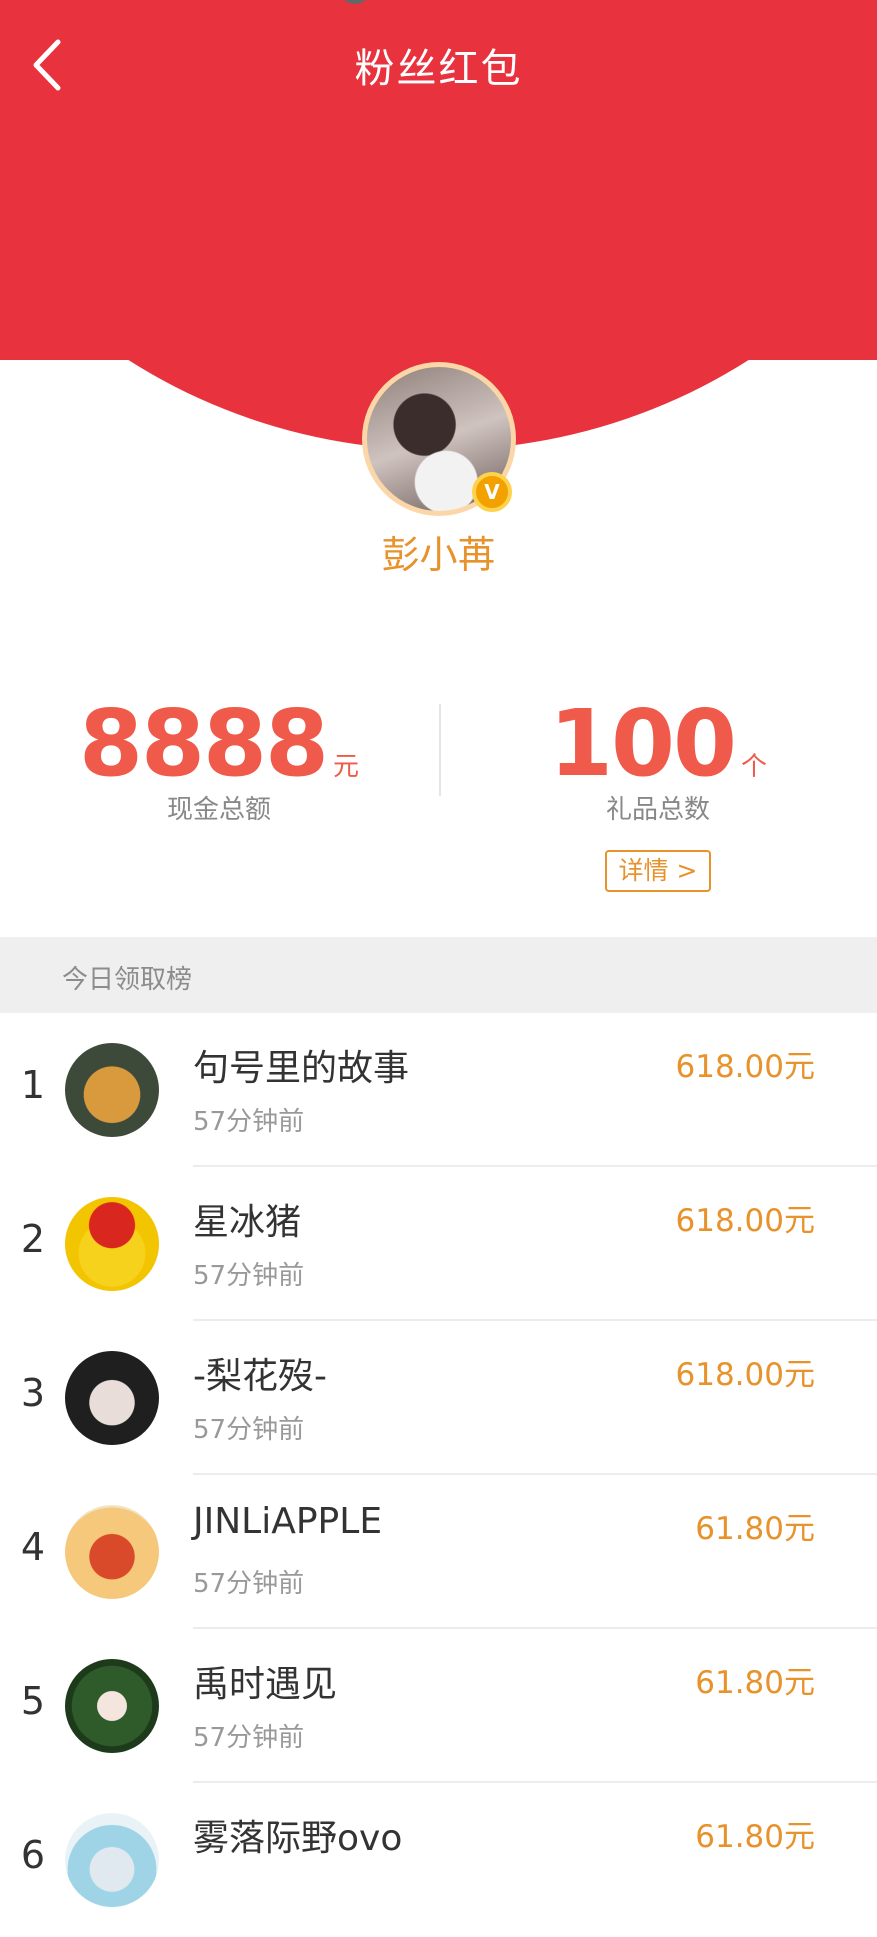 The height and width of the screenshot is (1937, 877). Describe the element at coordinates (33, 1239) in the screenshot. I see `rank-number: 2` at that location.